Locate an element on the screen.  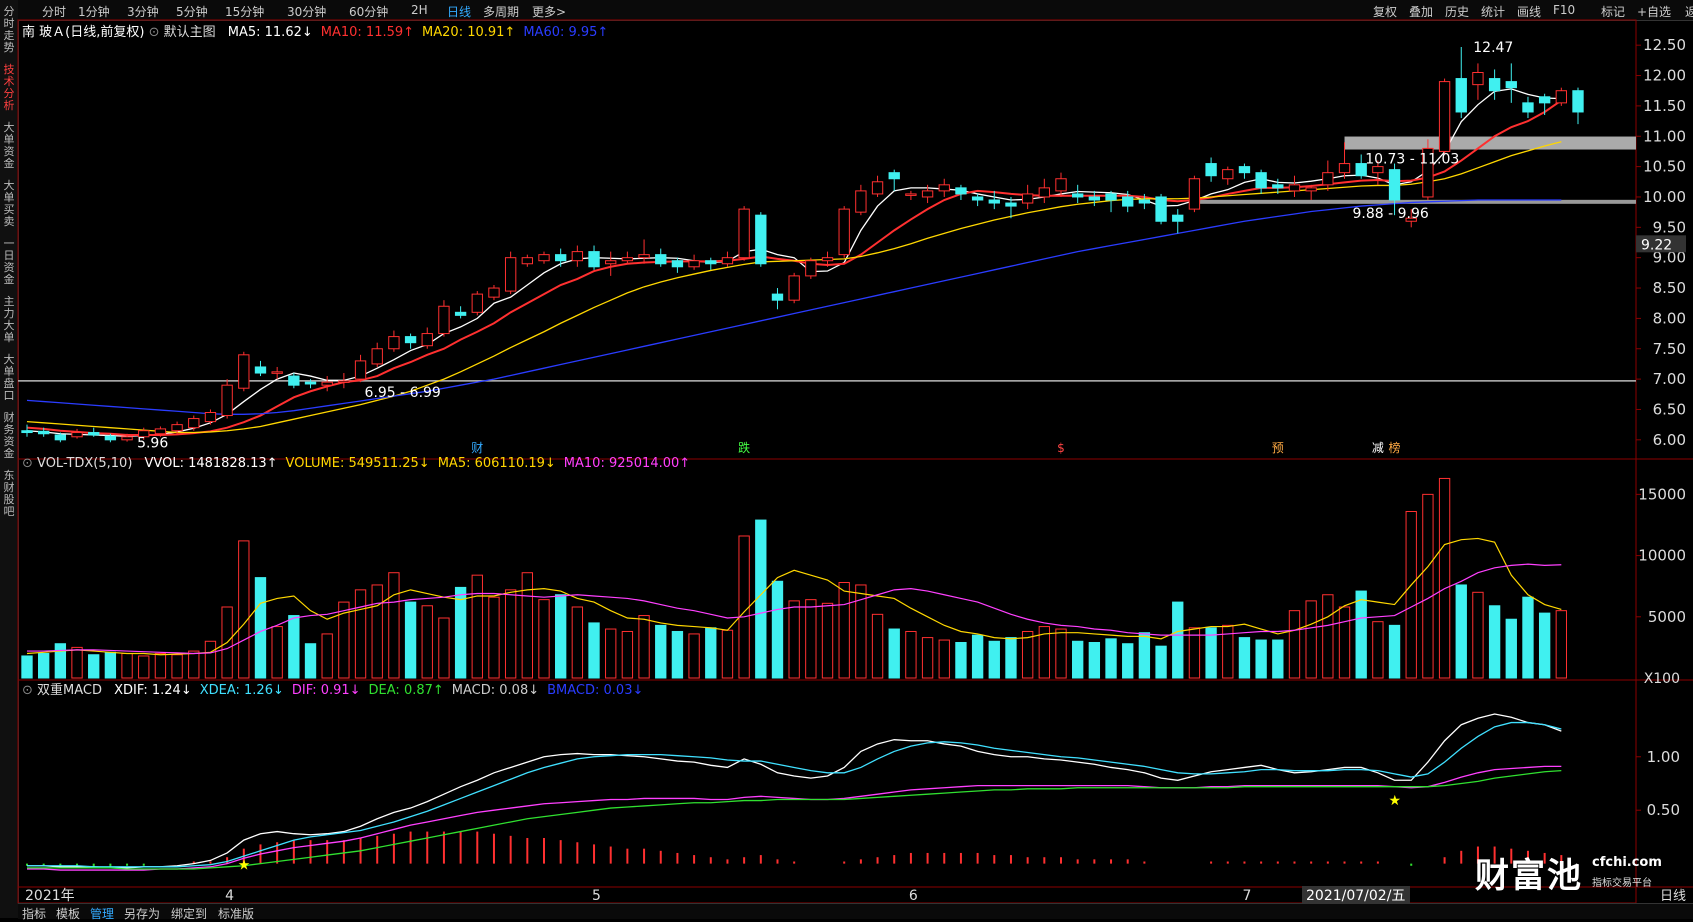
cursor-date: 2021/07/02/五 is located at coordinates (1355, 896).